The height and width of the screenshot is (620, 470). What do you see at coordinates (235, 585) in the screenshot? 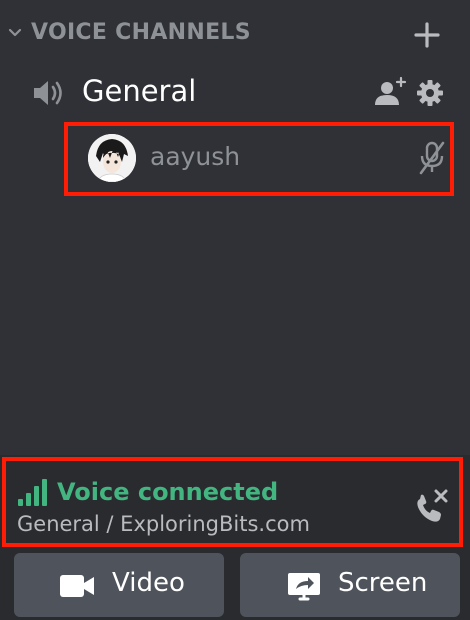
I see `media-controls: Video Screen` at bounding box center [235, 585].